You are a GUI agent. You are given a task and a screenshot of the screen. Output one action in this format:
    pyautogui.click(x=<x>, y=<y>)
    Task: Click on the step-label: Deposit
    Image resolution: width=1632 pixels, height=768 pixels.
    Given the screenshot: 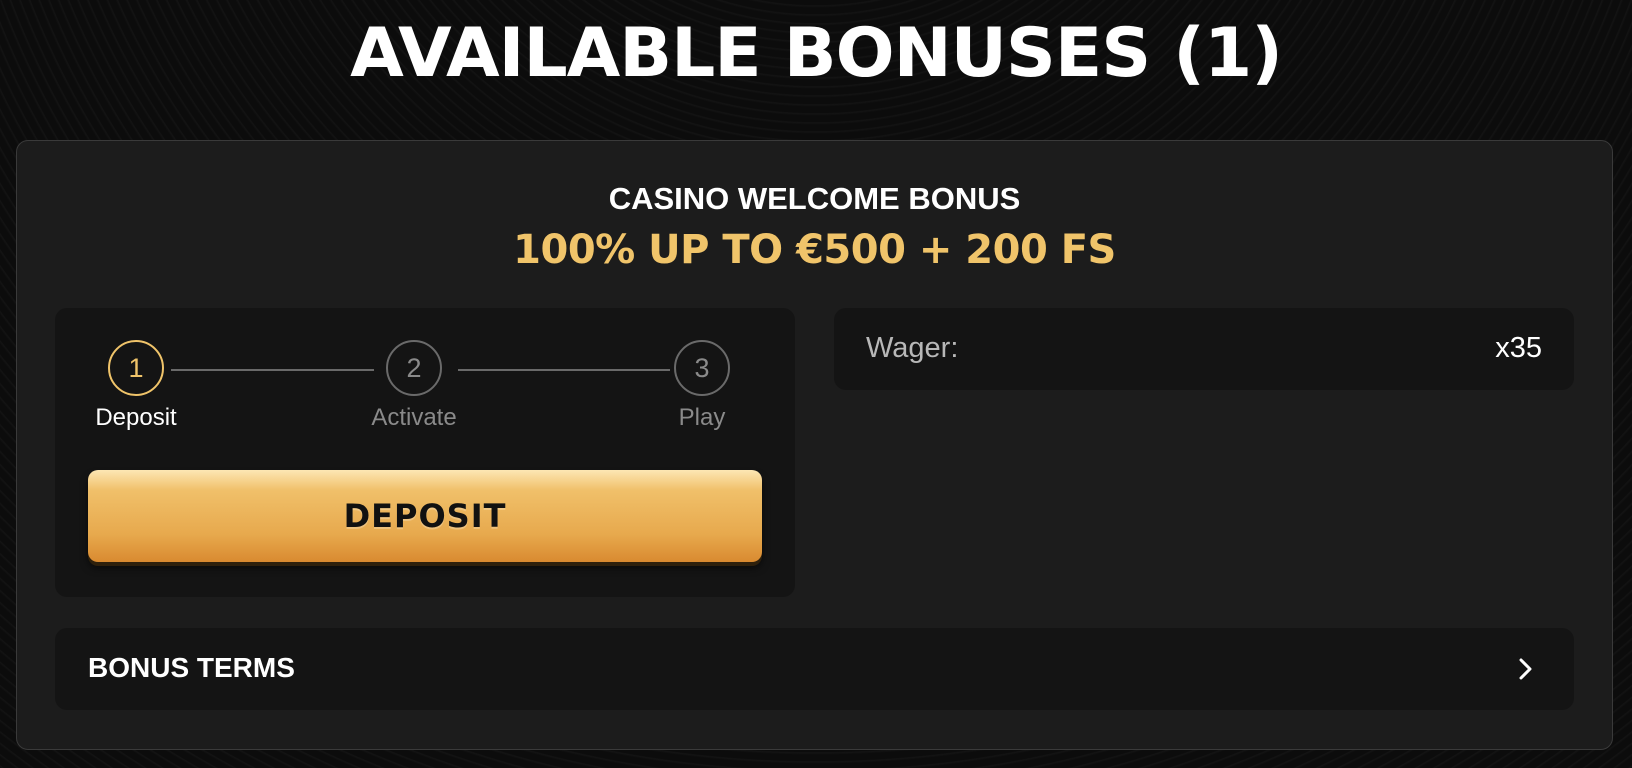 What is the action you would take?
    pyautogui.click(x=136, y=417)
    